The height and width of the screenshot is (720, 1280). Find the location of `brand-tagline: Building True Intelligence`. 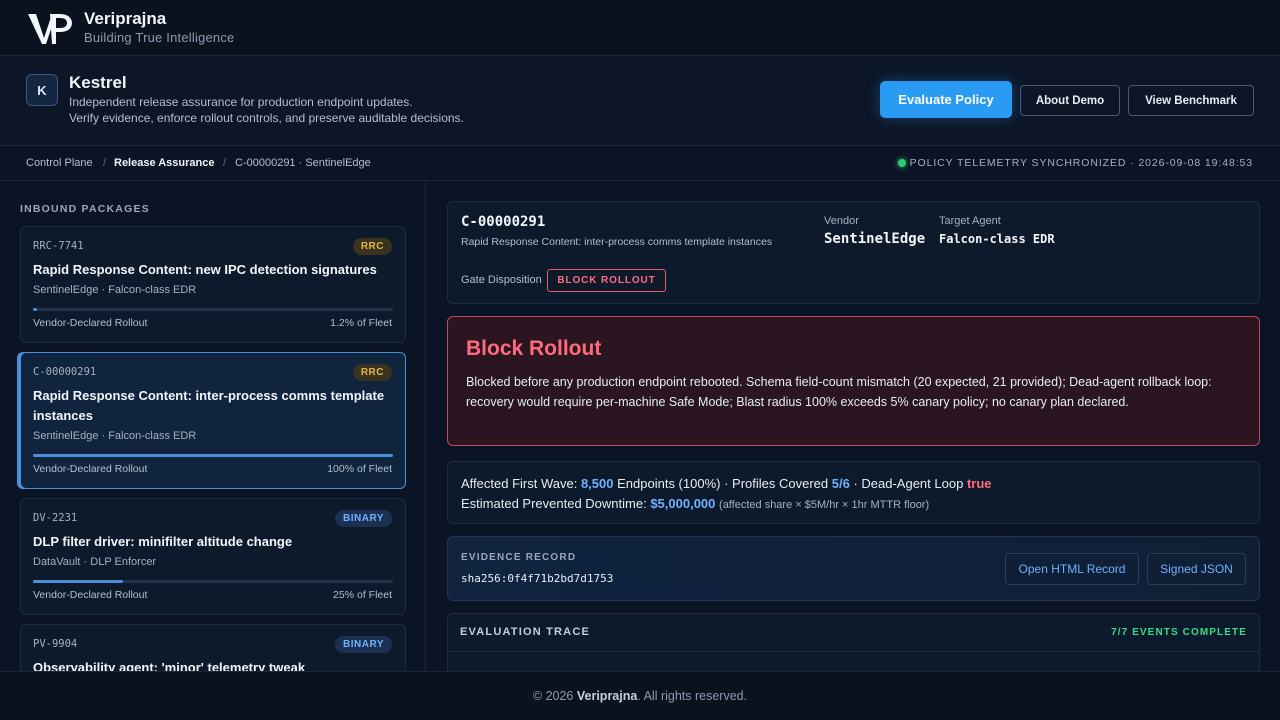

brand-tagline: Building True Intelligence is located at coordinates (159, 37).